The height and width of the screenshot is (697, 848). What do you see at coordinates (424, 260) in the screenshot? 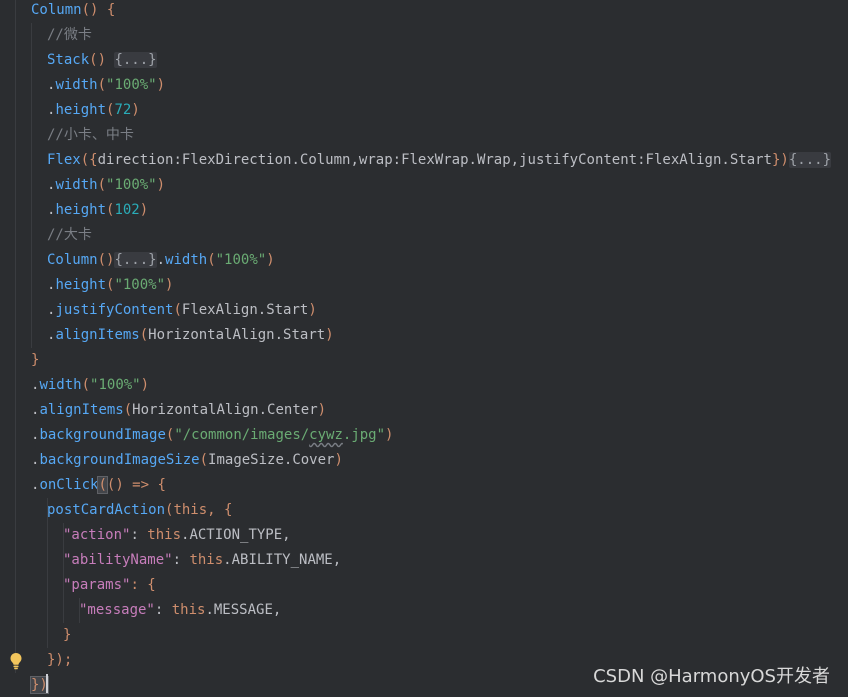
I see `code-line: Column(){...}.width("100%")` at bounding box center [424, 260].